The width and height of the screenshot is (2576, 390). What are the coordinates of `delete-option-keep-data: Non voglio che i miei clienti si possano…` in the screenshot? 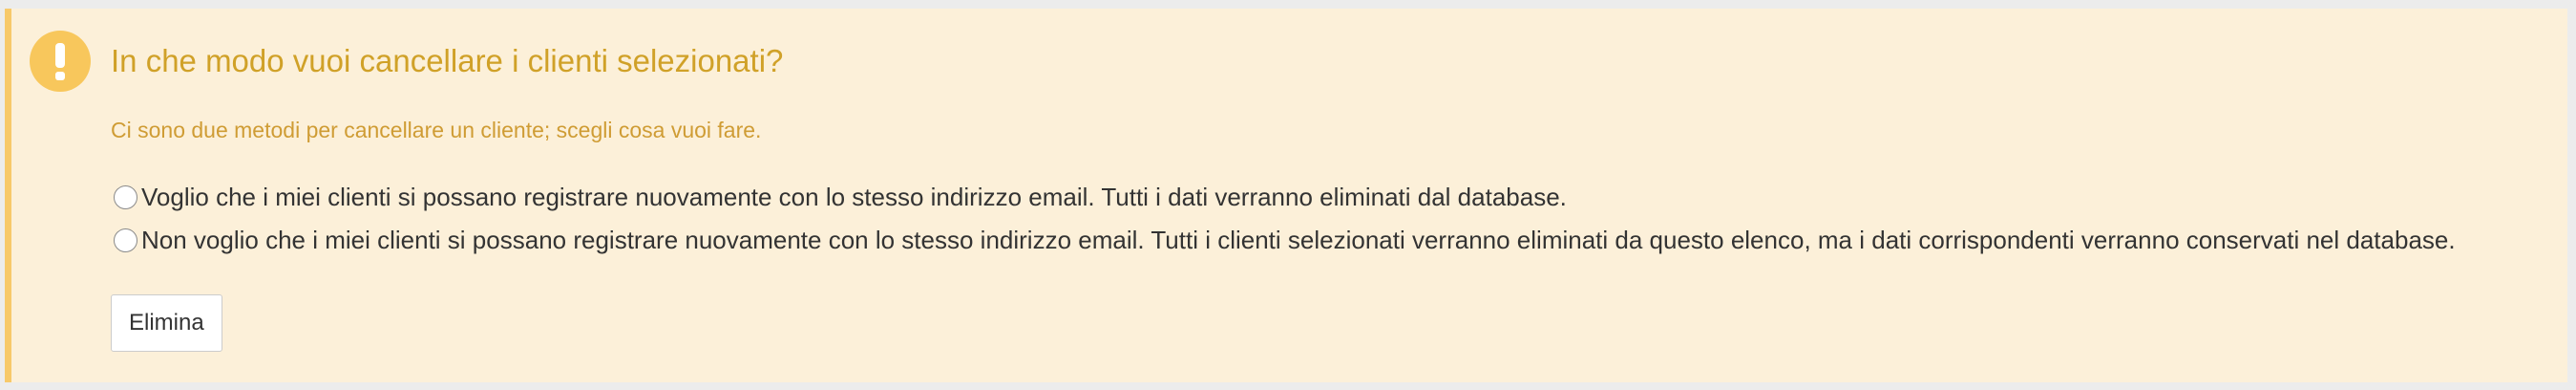 It's located at (1323, 241).